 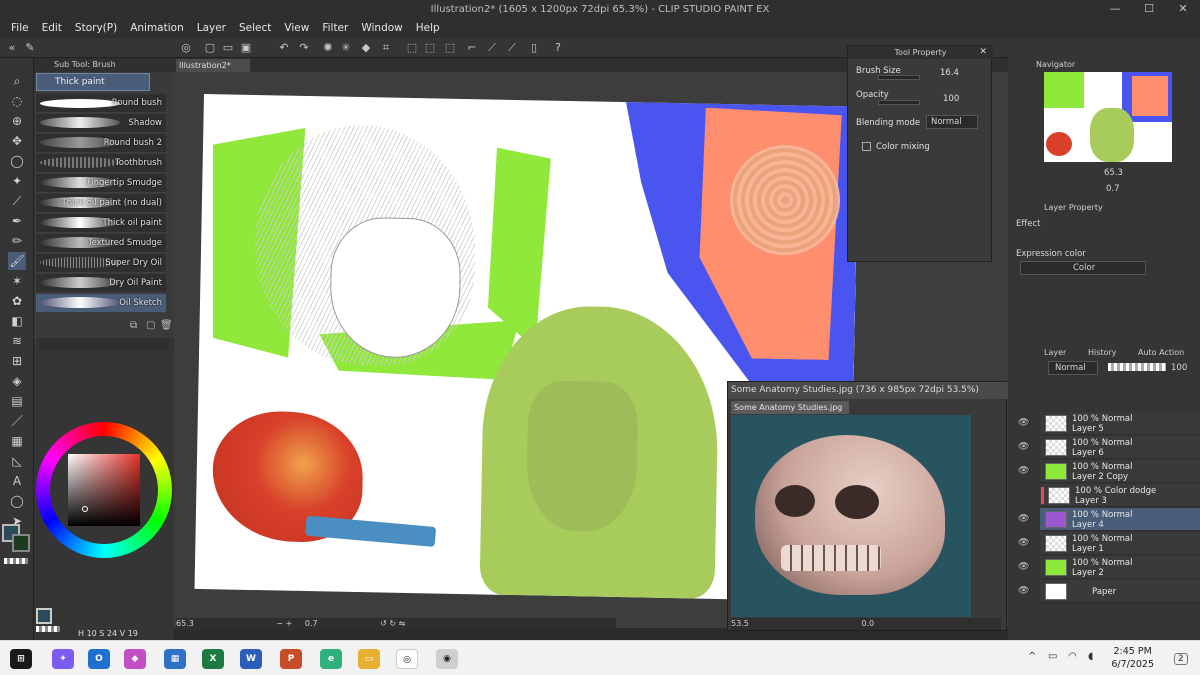 I want to click on layer-row: 👁 100 % Normal Layer 1, so click(x=1109, y=543).